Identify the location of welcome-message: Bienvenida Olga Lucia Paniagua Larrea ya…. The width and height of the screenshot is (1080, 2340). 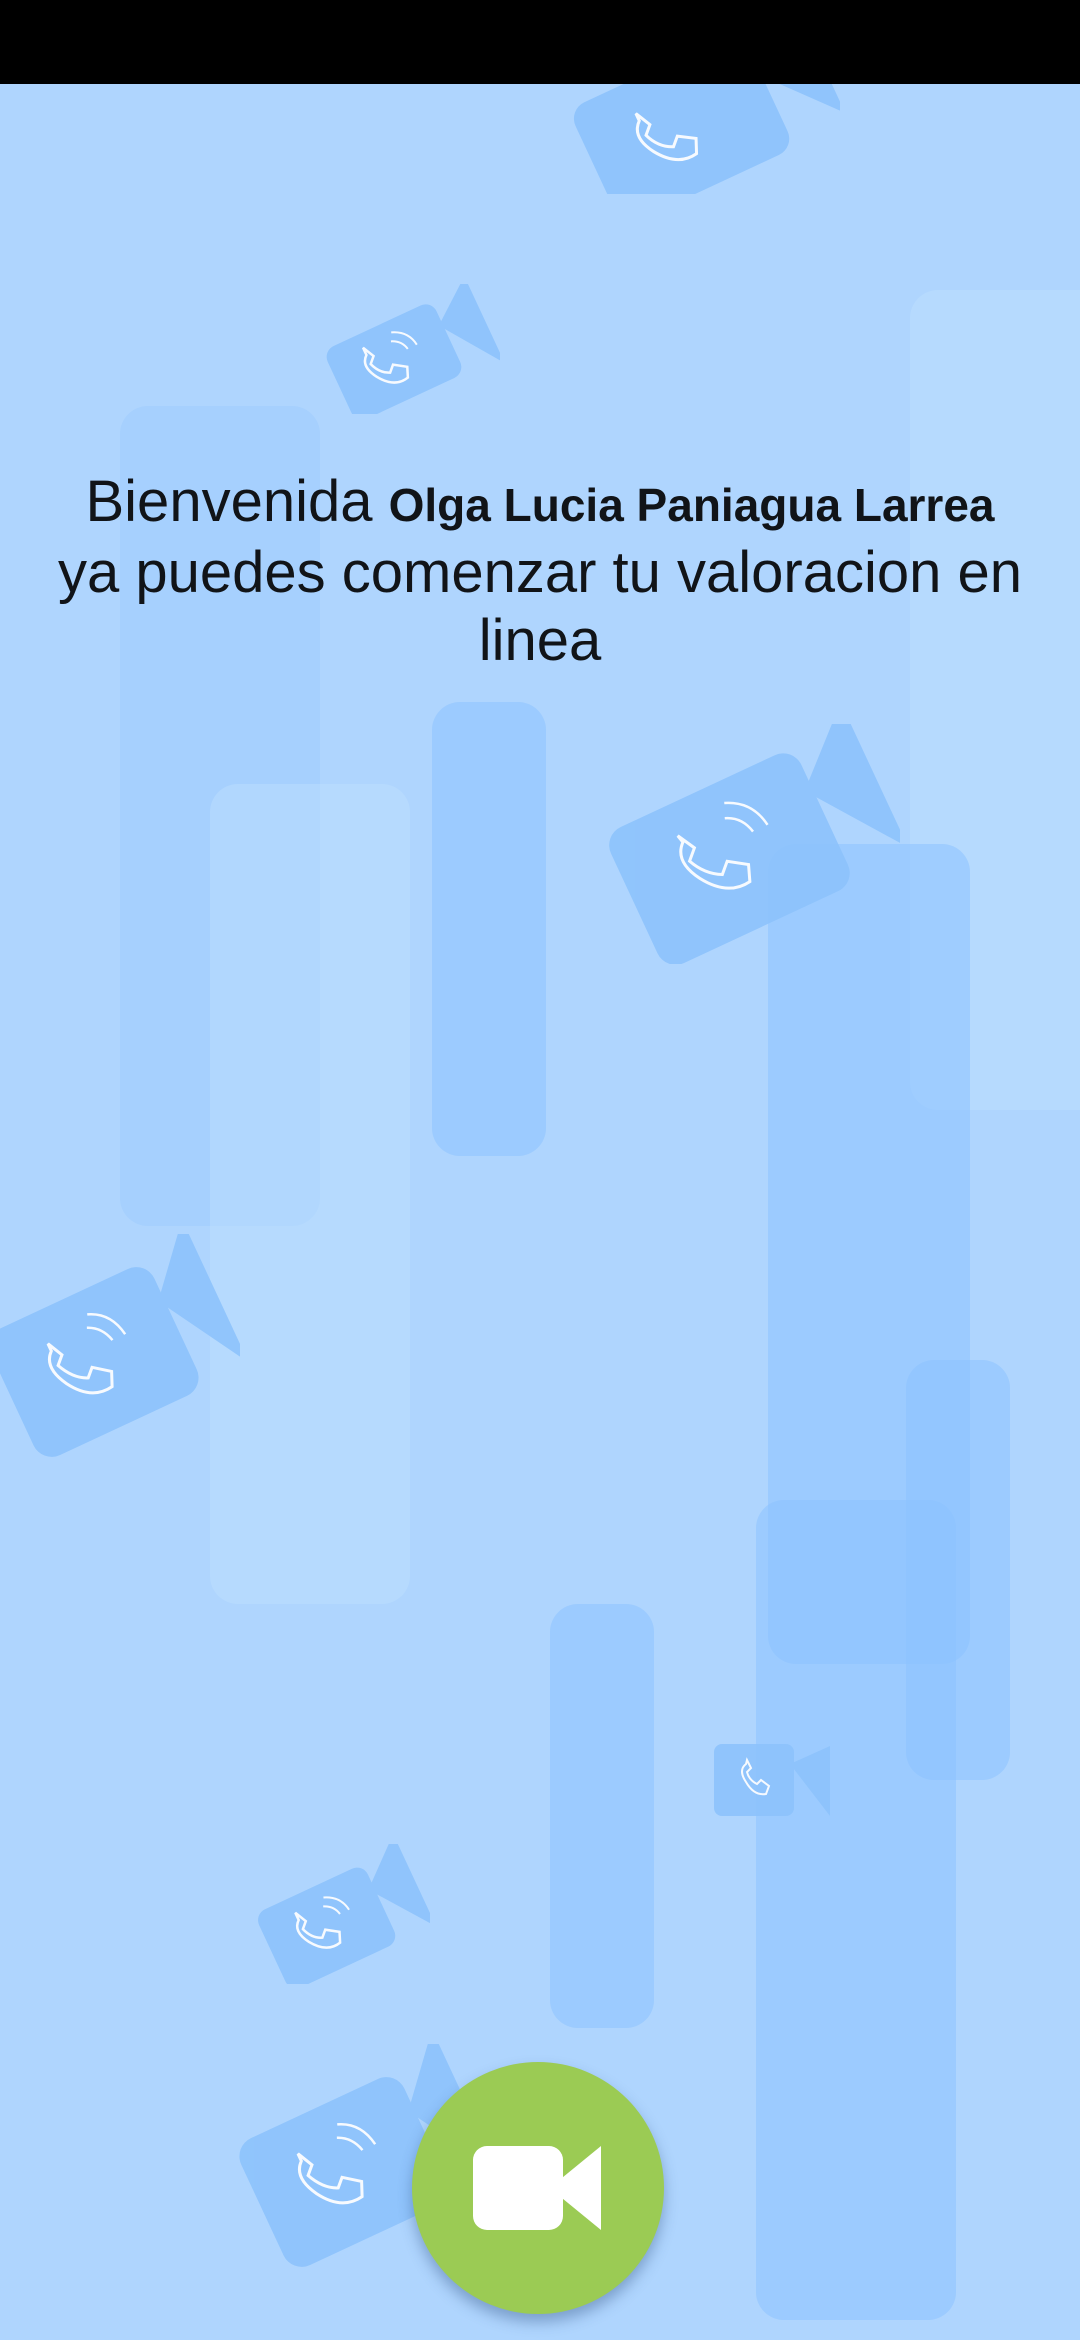
(540, 571).